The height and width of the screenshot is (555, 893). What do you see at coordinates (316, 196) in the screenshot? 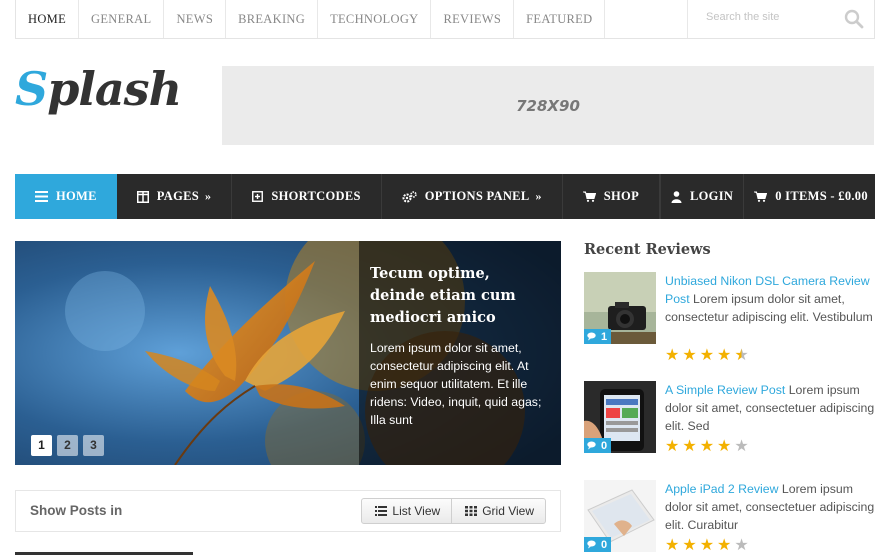
I see `mainnav-label: Shortcodes` at bounding box center [316, 196].